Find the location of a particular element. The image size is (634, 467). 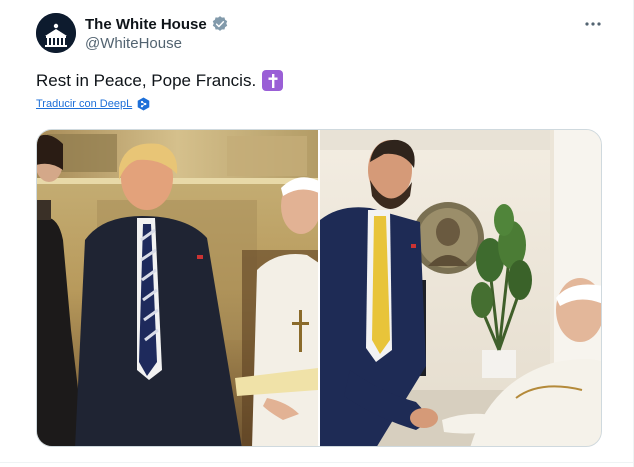

translate-link: Traducir con DeepL is located at coordinates (93, 104).